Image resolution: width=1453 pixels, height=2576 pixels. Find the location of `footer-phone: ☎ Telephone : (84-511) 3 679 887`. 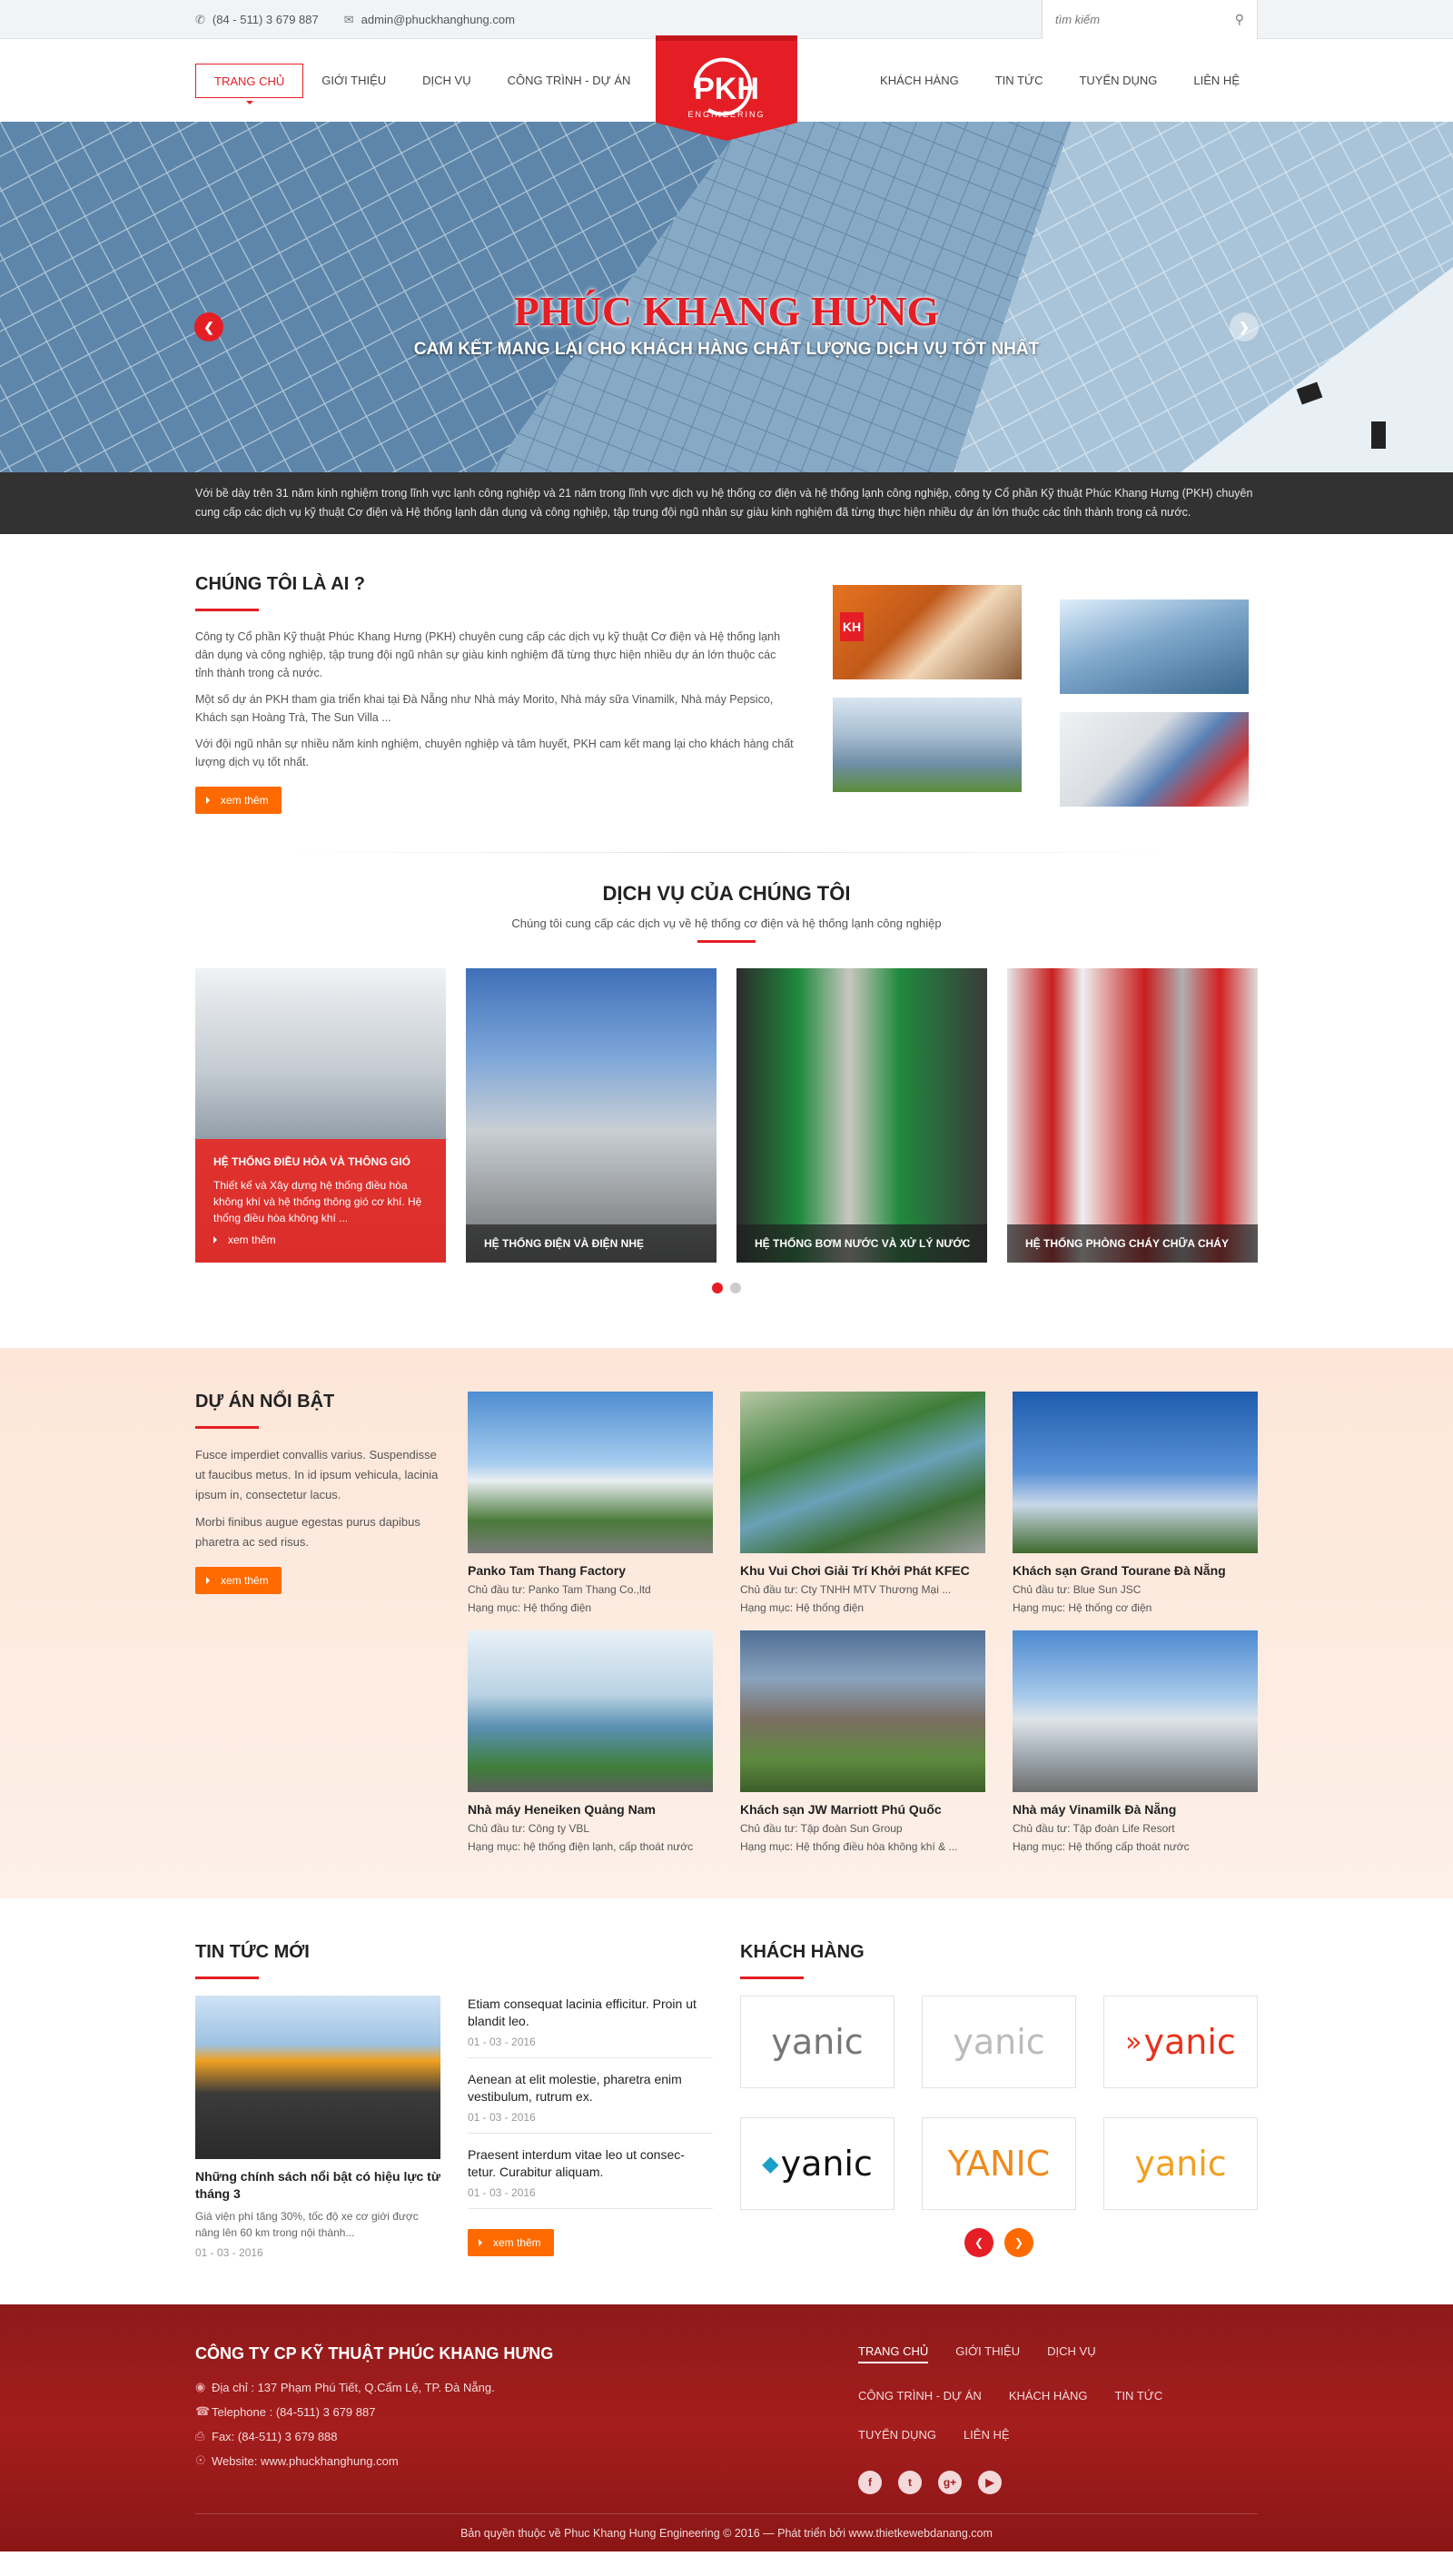

footer-phone: ☎ Telephone : (84-511) 3 679 887 is located at coordinates (374, 2411).